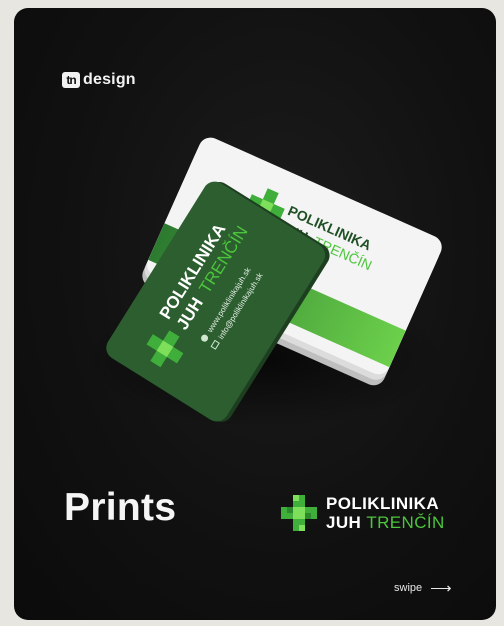  What do you see at coordinates (299, 513) in the screenshot?
I see `pixel-cross-icon` at bounding box center [299, 513].